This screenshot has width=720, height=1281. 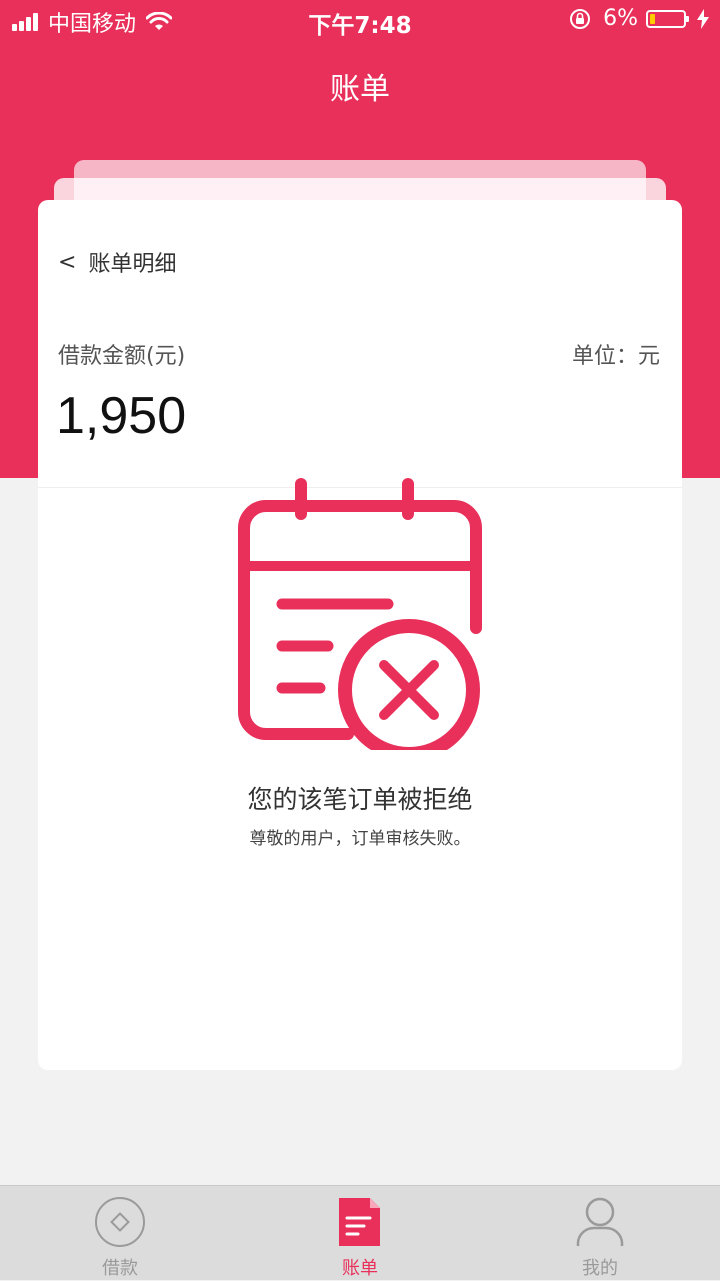 What do you see at coordinates (359, 1222) in the screenshot?
I see `document-icon` at bounding box center [359, 1222].